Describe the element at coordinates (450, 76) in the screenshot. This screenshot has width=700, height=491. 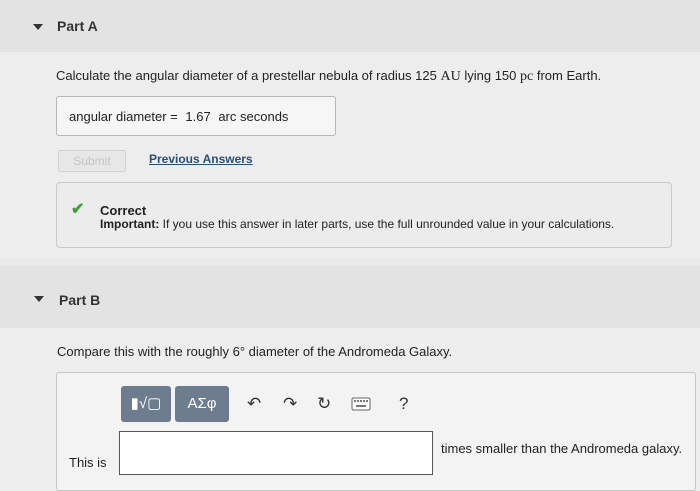
I see `unit-au: AU` at that location.